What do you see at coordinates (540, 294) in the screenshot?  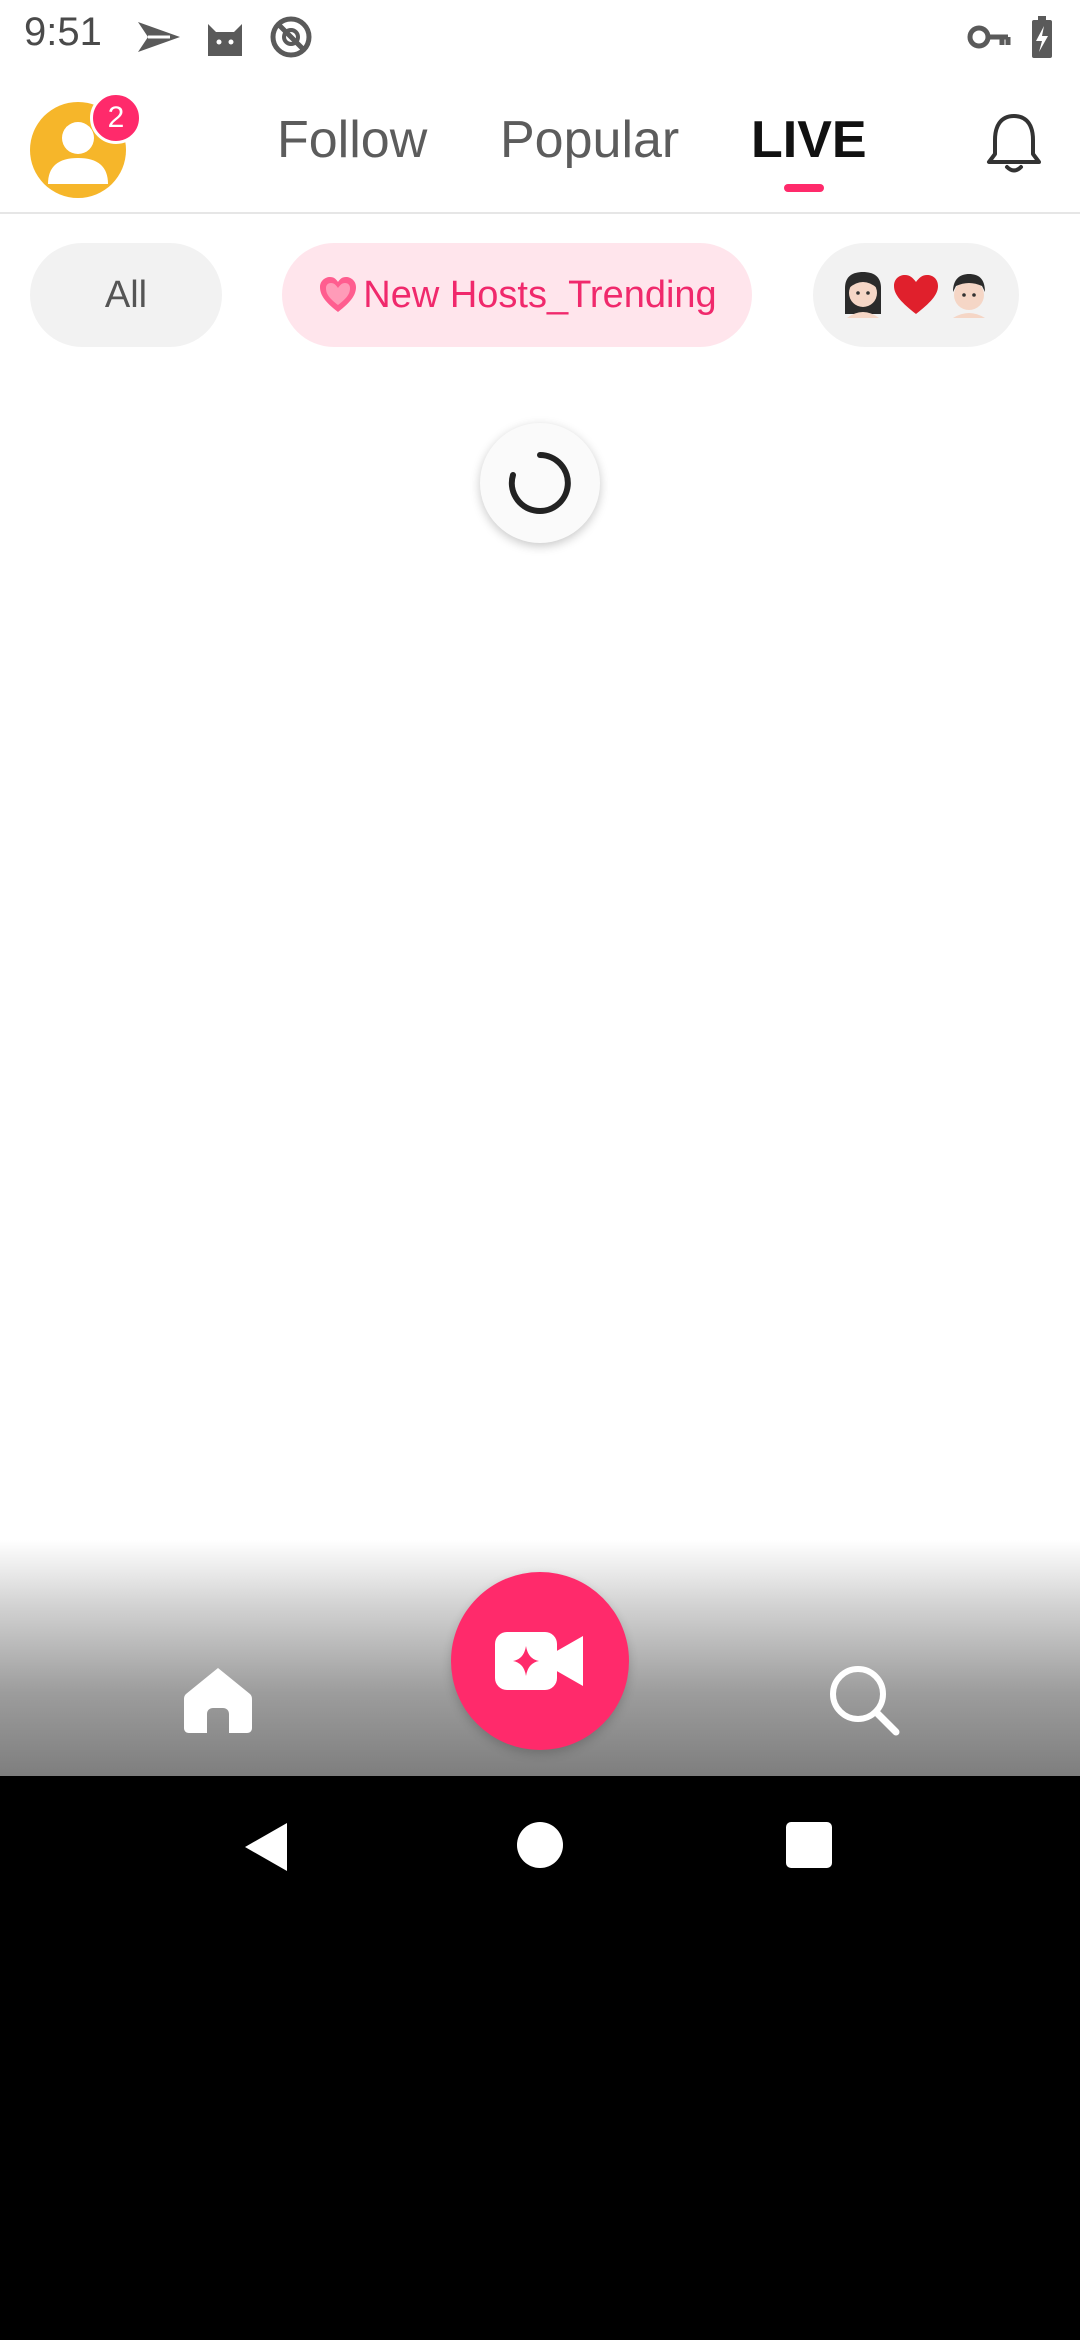 I see `filter-chip-label: New Hosts_Trending` at bounding box center [540, 294].